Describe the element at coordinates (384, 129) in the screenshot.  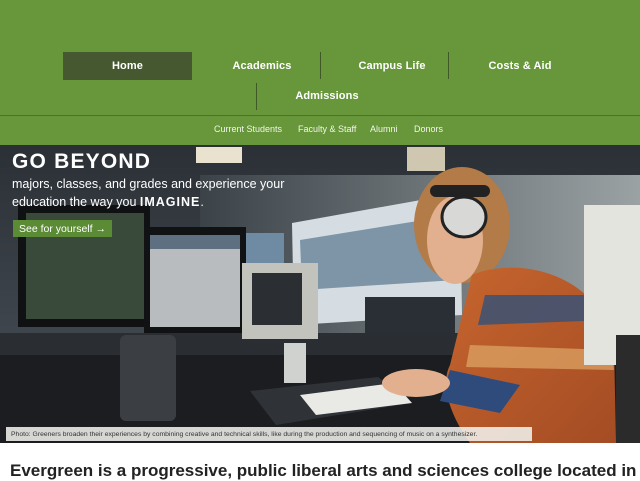
I see `subnav-alumni: Alumni` at that location.